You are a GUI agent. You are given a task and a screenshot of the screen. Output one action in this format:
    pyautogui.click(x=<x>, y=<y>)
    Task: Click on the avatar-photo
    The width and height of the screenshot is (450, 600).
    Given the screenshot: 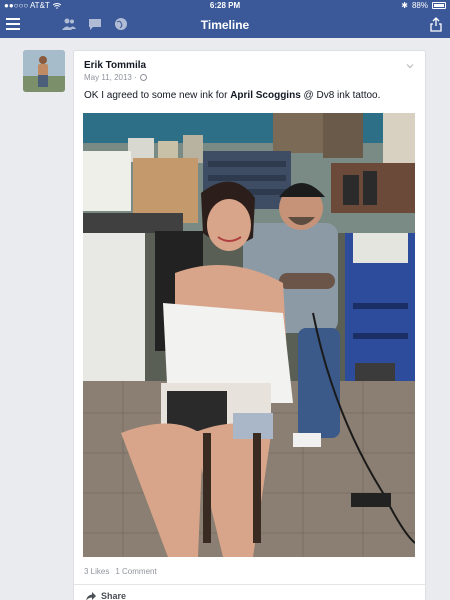 What is the action you would take?
    pyautogui.click(x=44, y=71)
    